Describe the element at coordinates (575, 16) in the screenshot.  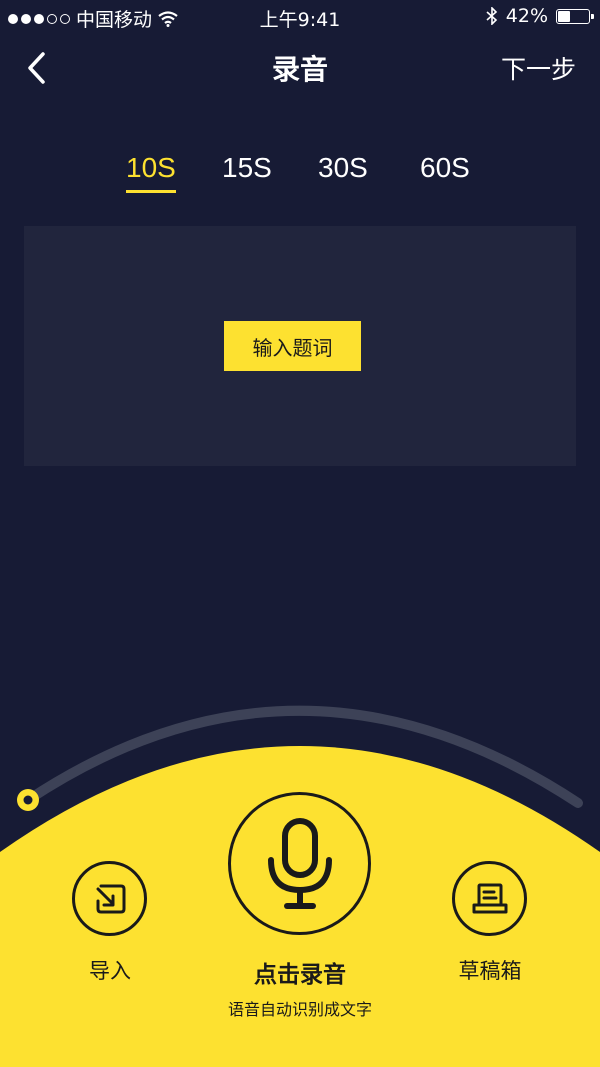
I see `battery-icon` at that location.